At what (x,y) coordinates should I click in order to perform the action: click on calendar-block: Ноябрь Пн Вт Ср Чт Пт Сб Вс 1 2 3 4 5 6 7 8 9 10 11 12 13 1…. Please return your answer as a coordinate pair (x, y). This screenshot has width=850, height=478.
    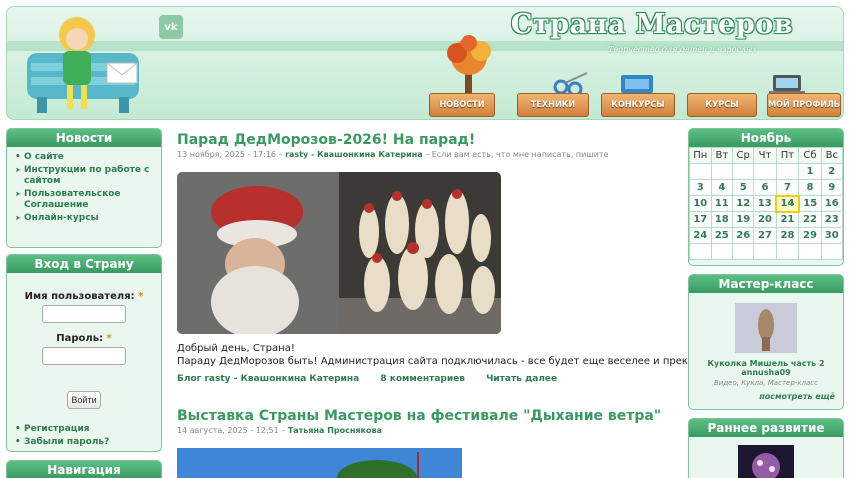
    Looking at the image, I should click on (766, 197).